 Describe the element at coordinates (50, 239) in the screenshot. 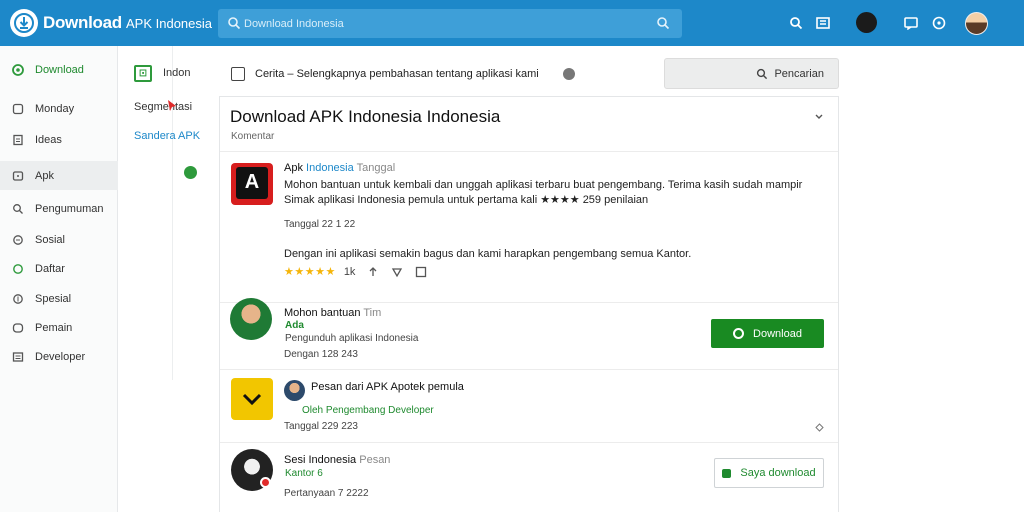

I see `sidebar-item-label: Sosial` at that location.